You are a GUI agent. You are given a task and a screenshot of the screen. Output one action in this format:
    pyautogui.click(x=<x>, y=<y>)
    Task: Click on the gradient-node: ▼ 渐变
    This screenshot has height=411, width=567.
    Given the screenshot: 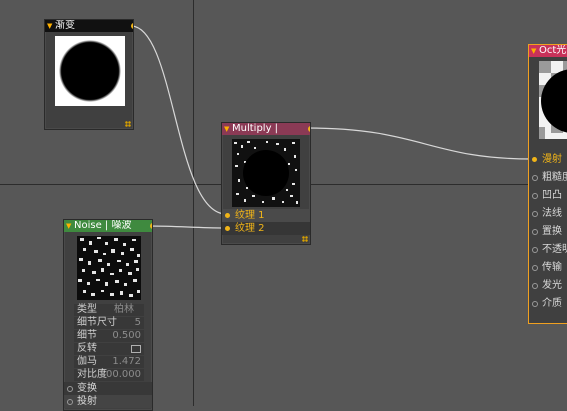 What is the action you would take?
    pyautogui.click(x=89, y=74)
    